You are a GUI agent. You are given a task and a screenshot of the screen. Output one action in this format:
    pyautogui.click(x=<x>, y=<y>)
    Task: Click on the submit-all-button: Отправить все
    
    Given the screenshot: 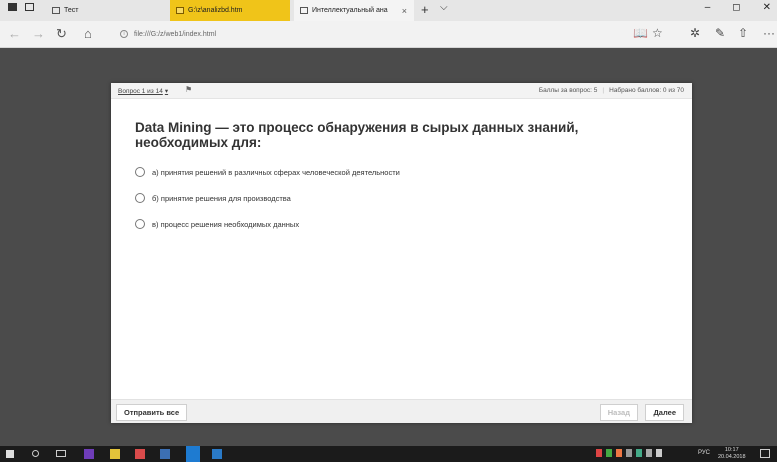 What is the action you would take?
    pyautogui.click(x=152, y=412)
    